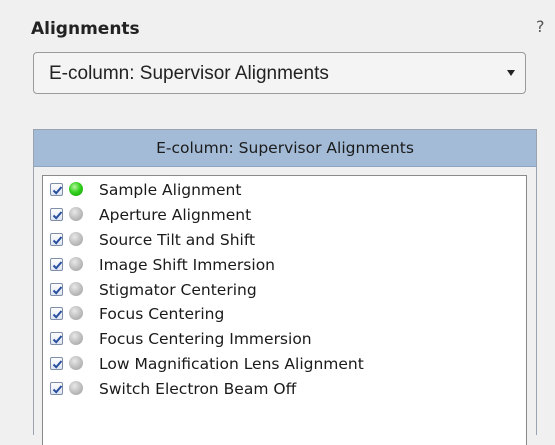 This screenshot has height=445, width=555. Describe the element at coordinates (205, 339) in the screenshot. I see `alignment-item-label: Focus Centering Immersion` at that location.